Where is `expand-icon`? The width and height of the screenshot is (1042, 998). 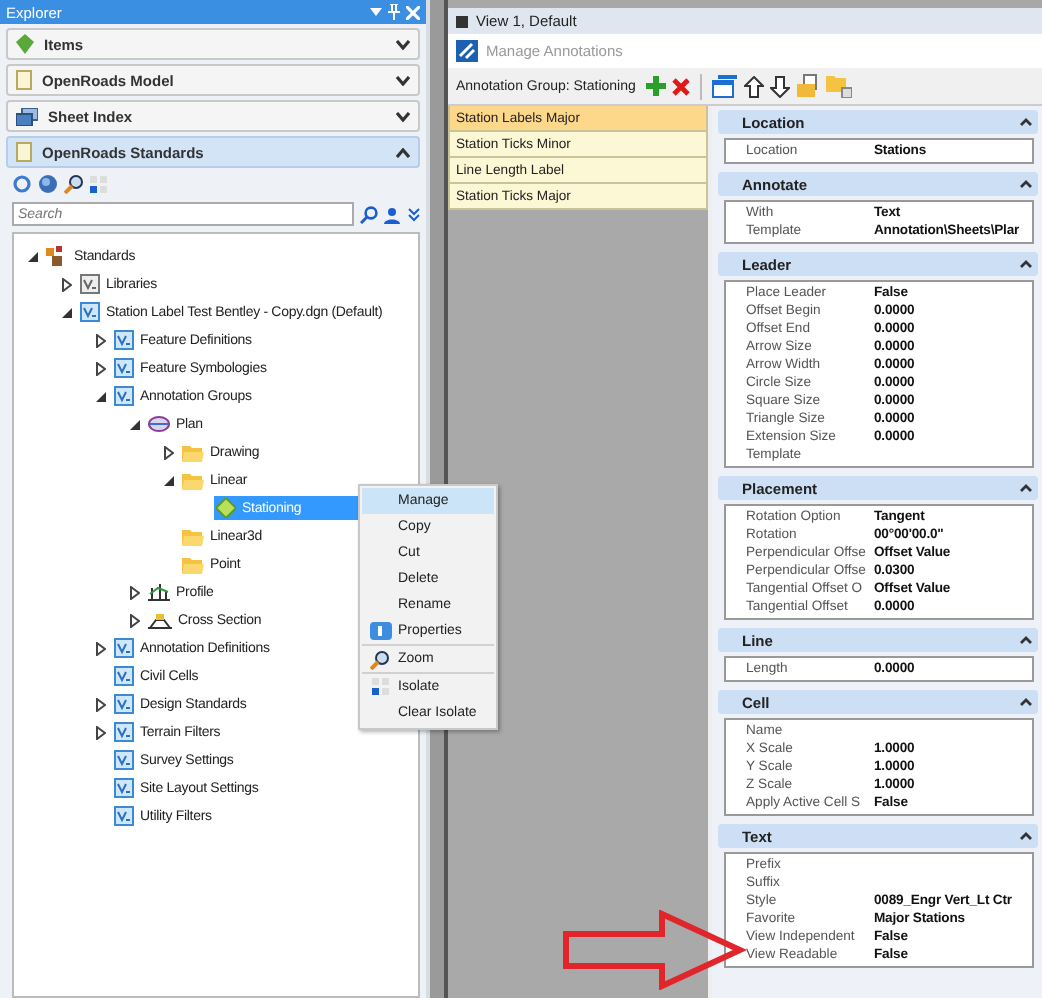 expand-icon is located at coordinates (414, 214).